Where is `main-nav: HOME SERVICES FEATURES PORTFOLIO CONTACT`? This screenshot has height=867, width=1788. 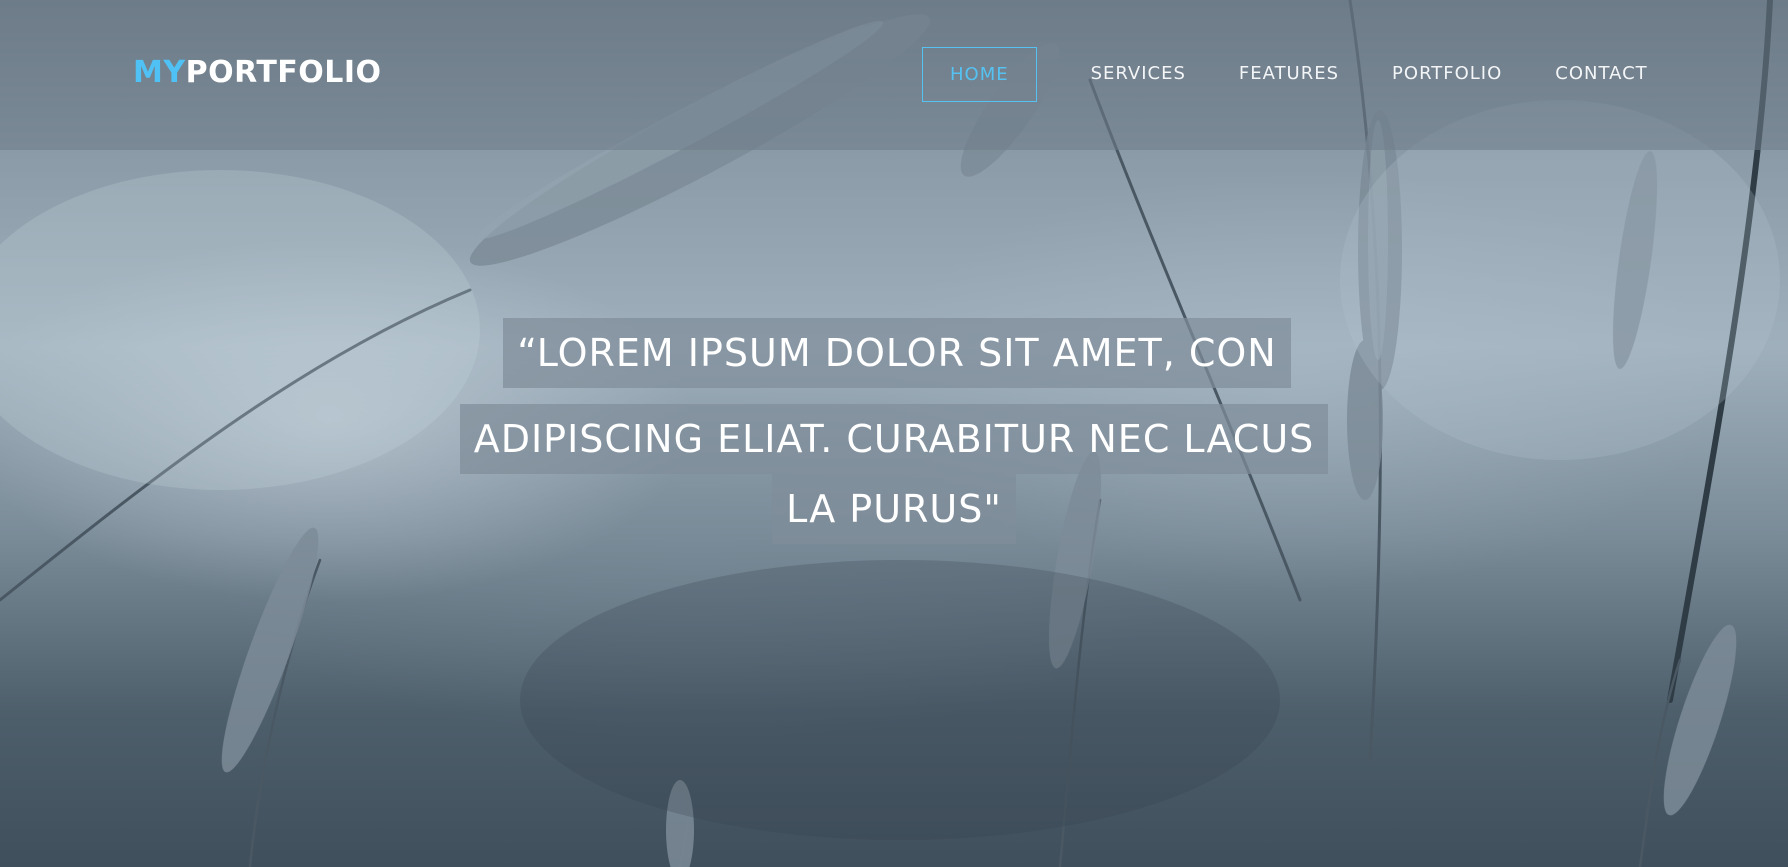
main-nav: HOME SERVICES FEATURES PORTFOLIO CONTACT is located at coordinates (1311, 74).